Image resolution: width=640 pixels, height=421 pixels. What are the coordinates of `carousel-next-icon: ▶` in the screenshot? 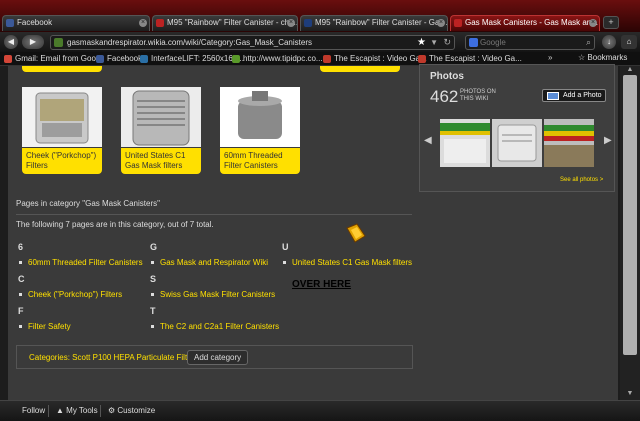 It's located at (608, 140).